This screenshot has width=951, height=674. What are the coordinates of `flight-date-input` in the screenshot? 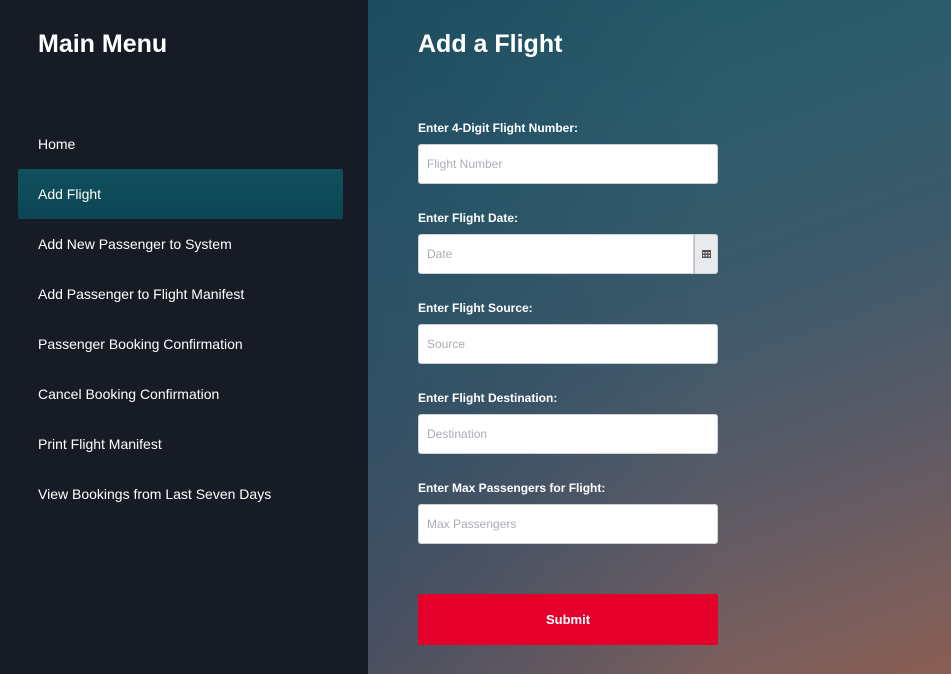 It's located at (556, 254).